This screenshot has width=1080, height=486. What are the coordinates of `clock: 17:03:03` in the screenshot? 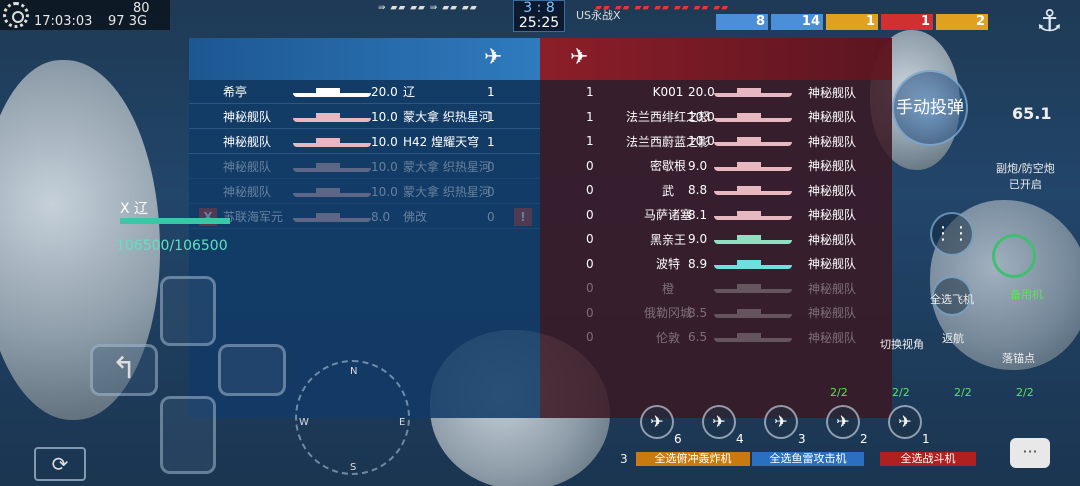 It's located at (63, 21).